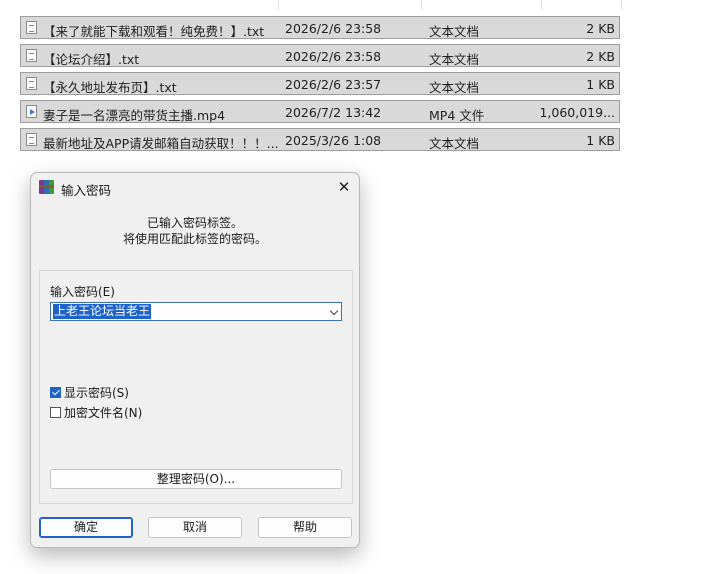 The height and width of the screenshot is (574, 704). I want to click on file-name: 【永久地址发布页】.txt, so click(110, 87).